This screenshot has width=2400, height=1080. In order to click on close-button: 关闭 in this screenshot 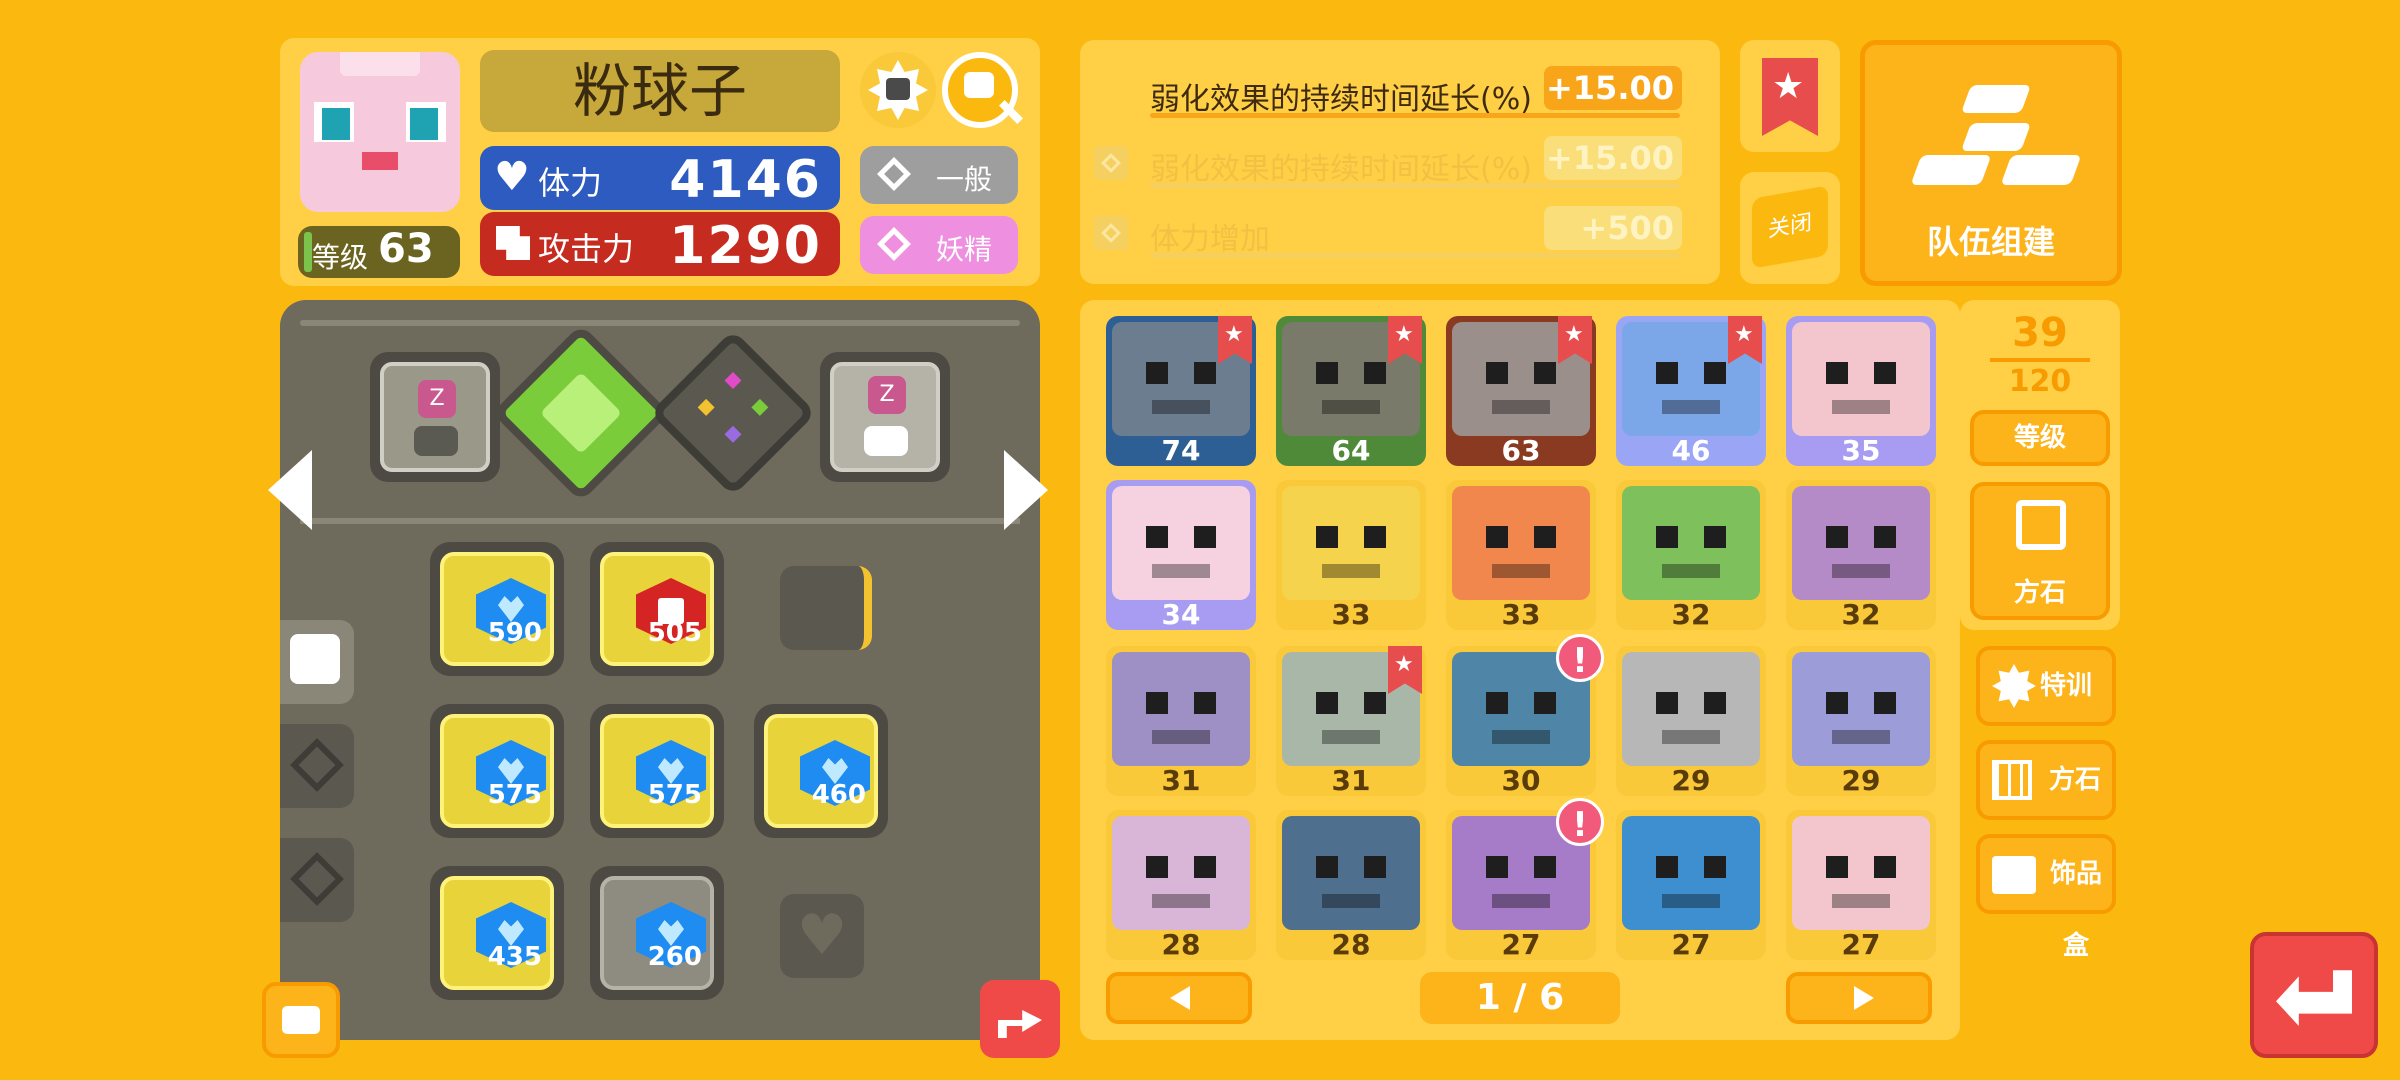, I will do `click(1790, 227)`.